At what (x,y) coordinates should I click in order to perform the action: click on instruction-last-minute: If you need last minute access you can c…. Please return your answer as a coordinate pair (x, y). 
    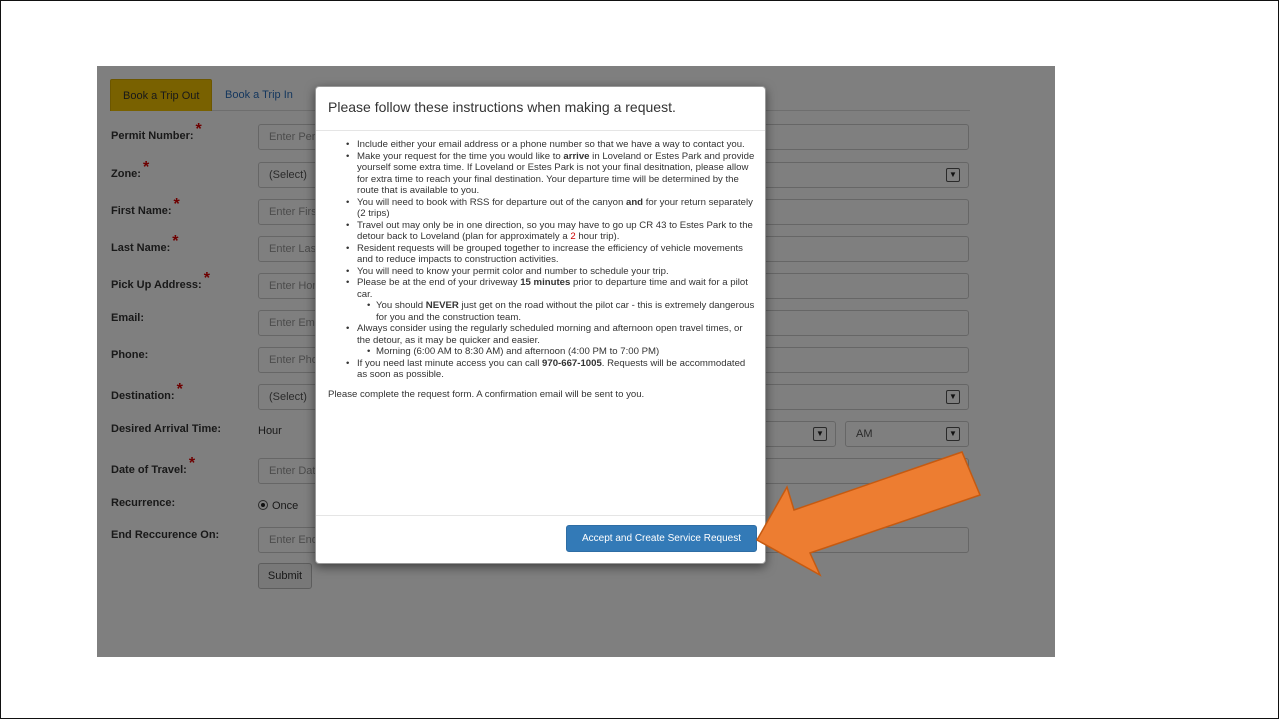
    Looking at the image, I should click on (552, 369).